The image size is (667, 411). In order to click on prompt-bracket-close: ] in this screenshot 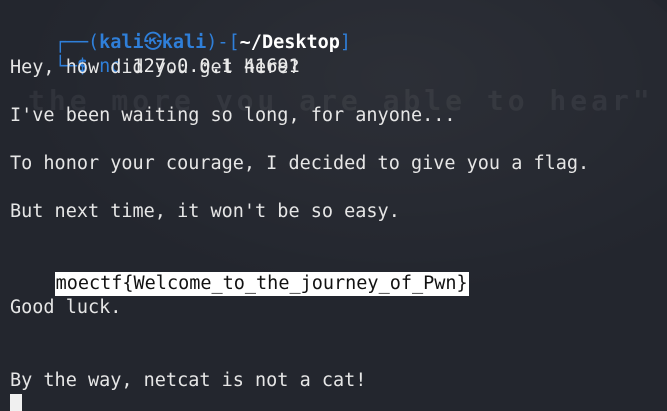, I will do `click(345, 42)`.